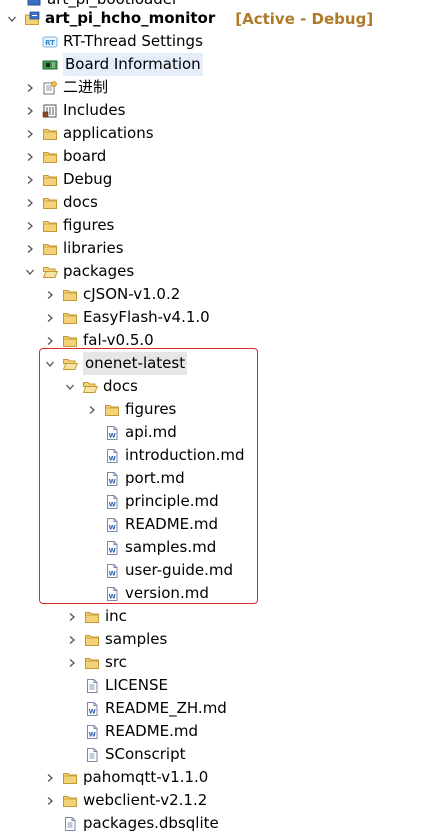  Describe the element at coordinates (50, 111) in the screenshot. I see `includes-icon` at that location.